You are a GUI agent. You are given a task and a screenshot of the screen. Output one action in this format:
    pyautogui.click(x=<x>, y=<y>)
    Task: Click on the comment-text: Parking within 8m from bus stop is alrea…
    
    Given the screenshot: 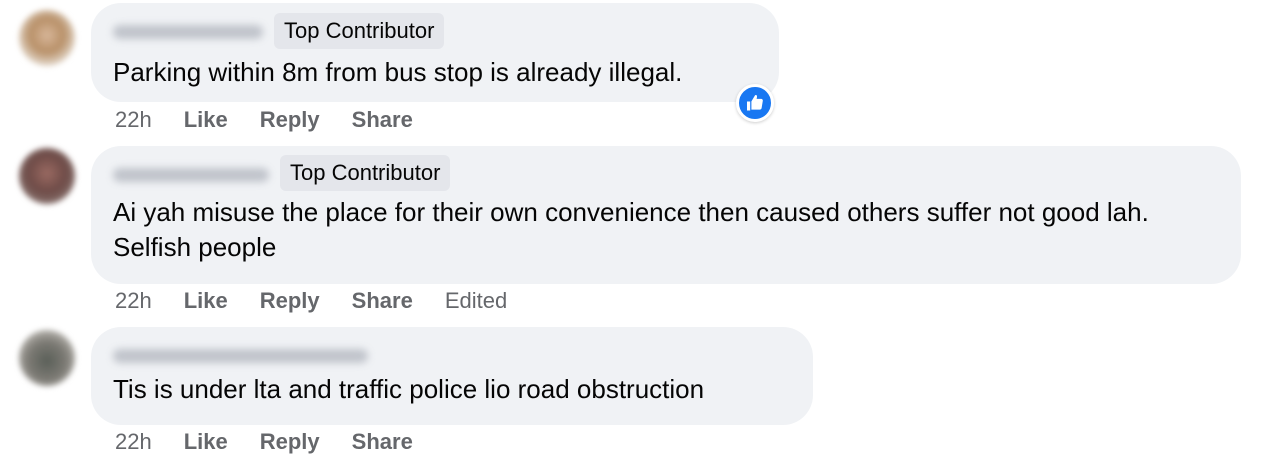 What is the action you would take?
    pyautogui.click(x=398, y=72)
    